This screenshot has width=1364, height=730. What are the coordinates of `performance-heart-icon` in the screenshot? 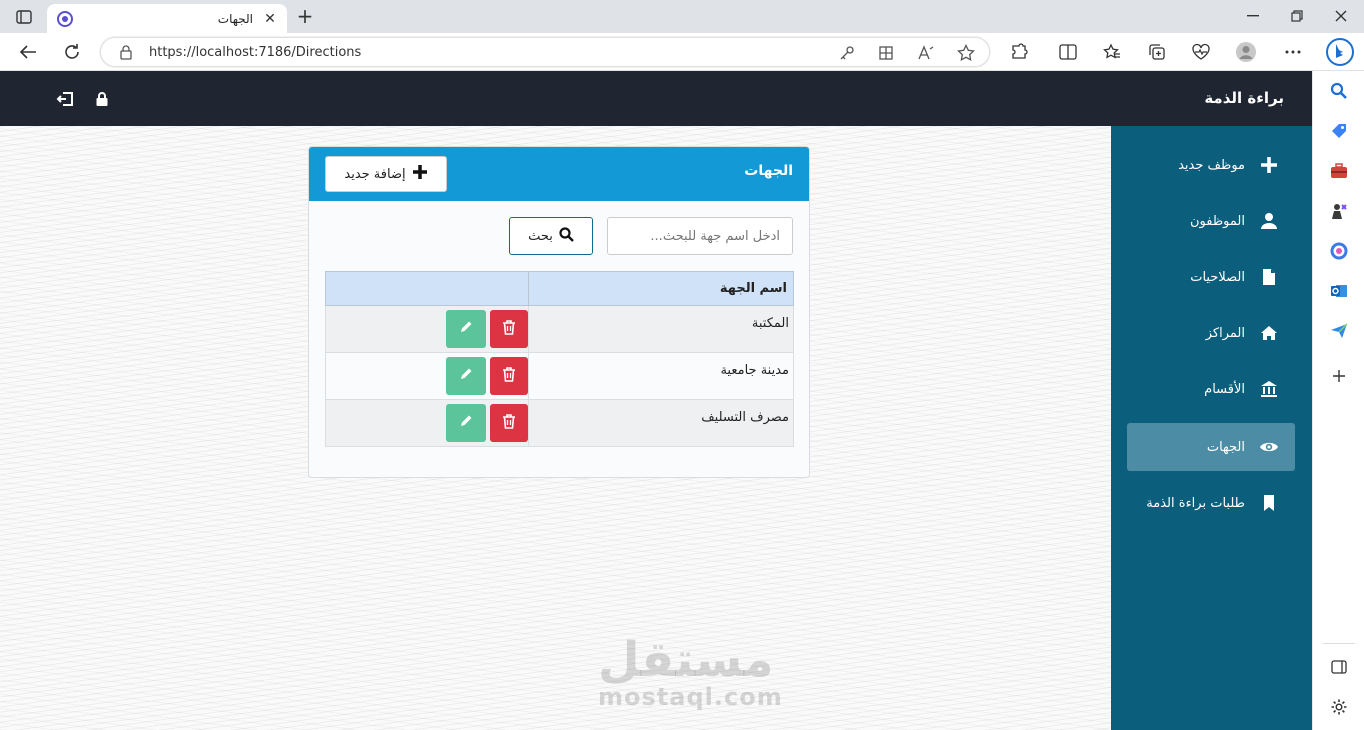 It's located at (1201, 52).